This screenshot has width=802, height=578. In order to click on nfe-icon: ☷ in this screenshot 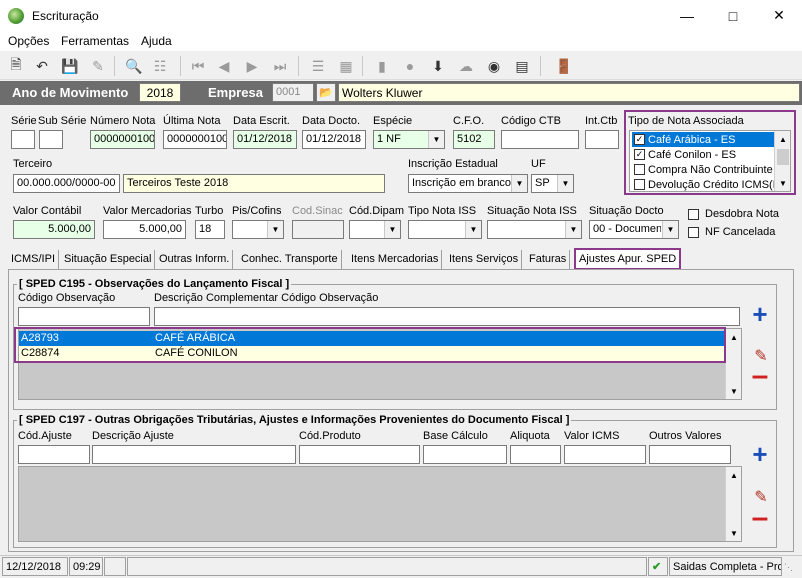, I will do `click(160, 66)`.